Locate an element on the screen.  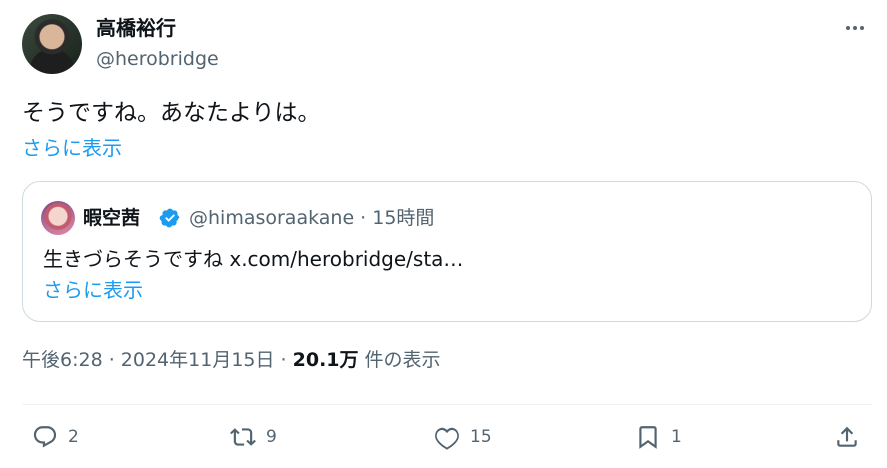
view-label: 件の表示 is located at coordinates (399, 360).